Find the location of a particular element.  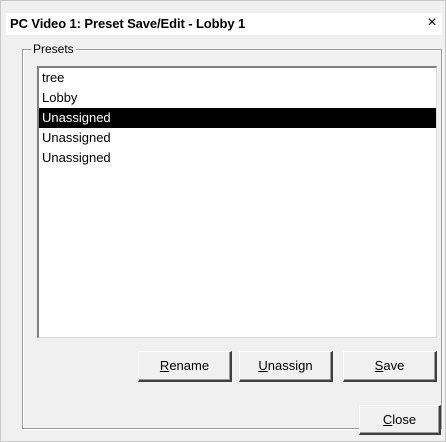

unassign-accelerator: U is located at coordinates (263, 365).